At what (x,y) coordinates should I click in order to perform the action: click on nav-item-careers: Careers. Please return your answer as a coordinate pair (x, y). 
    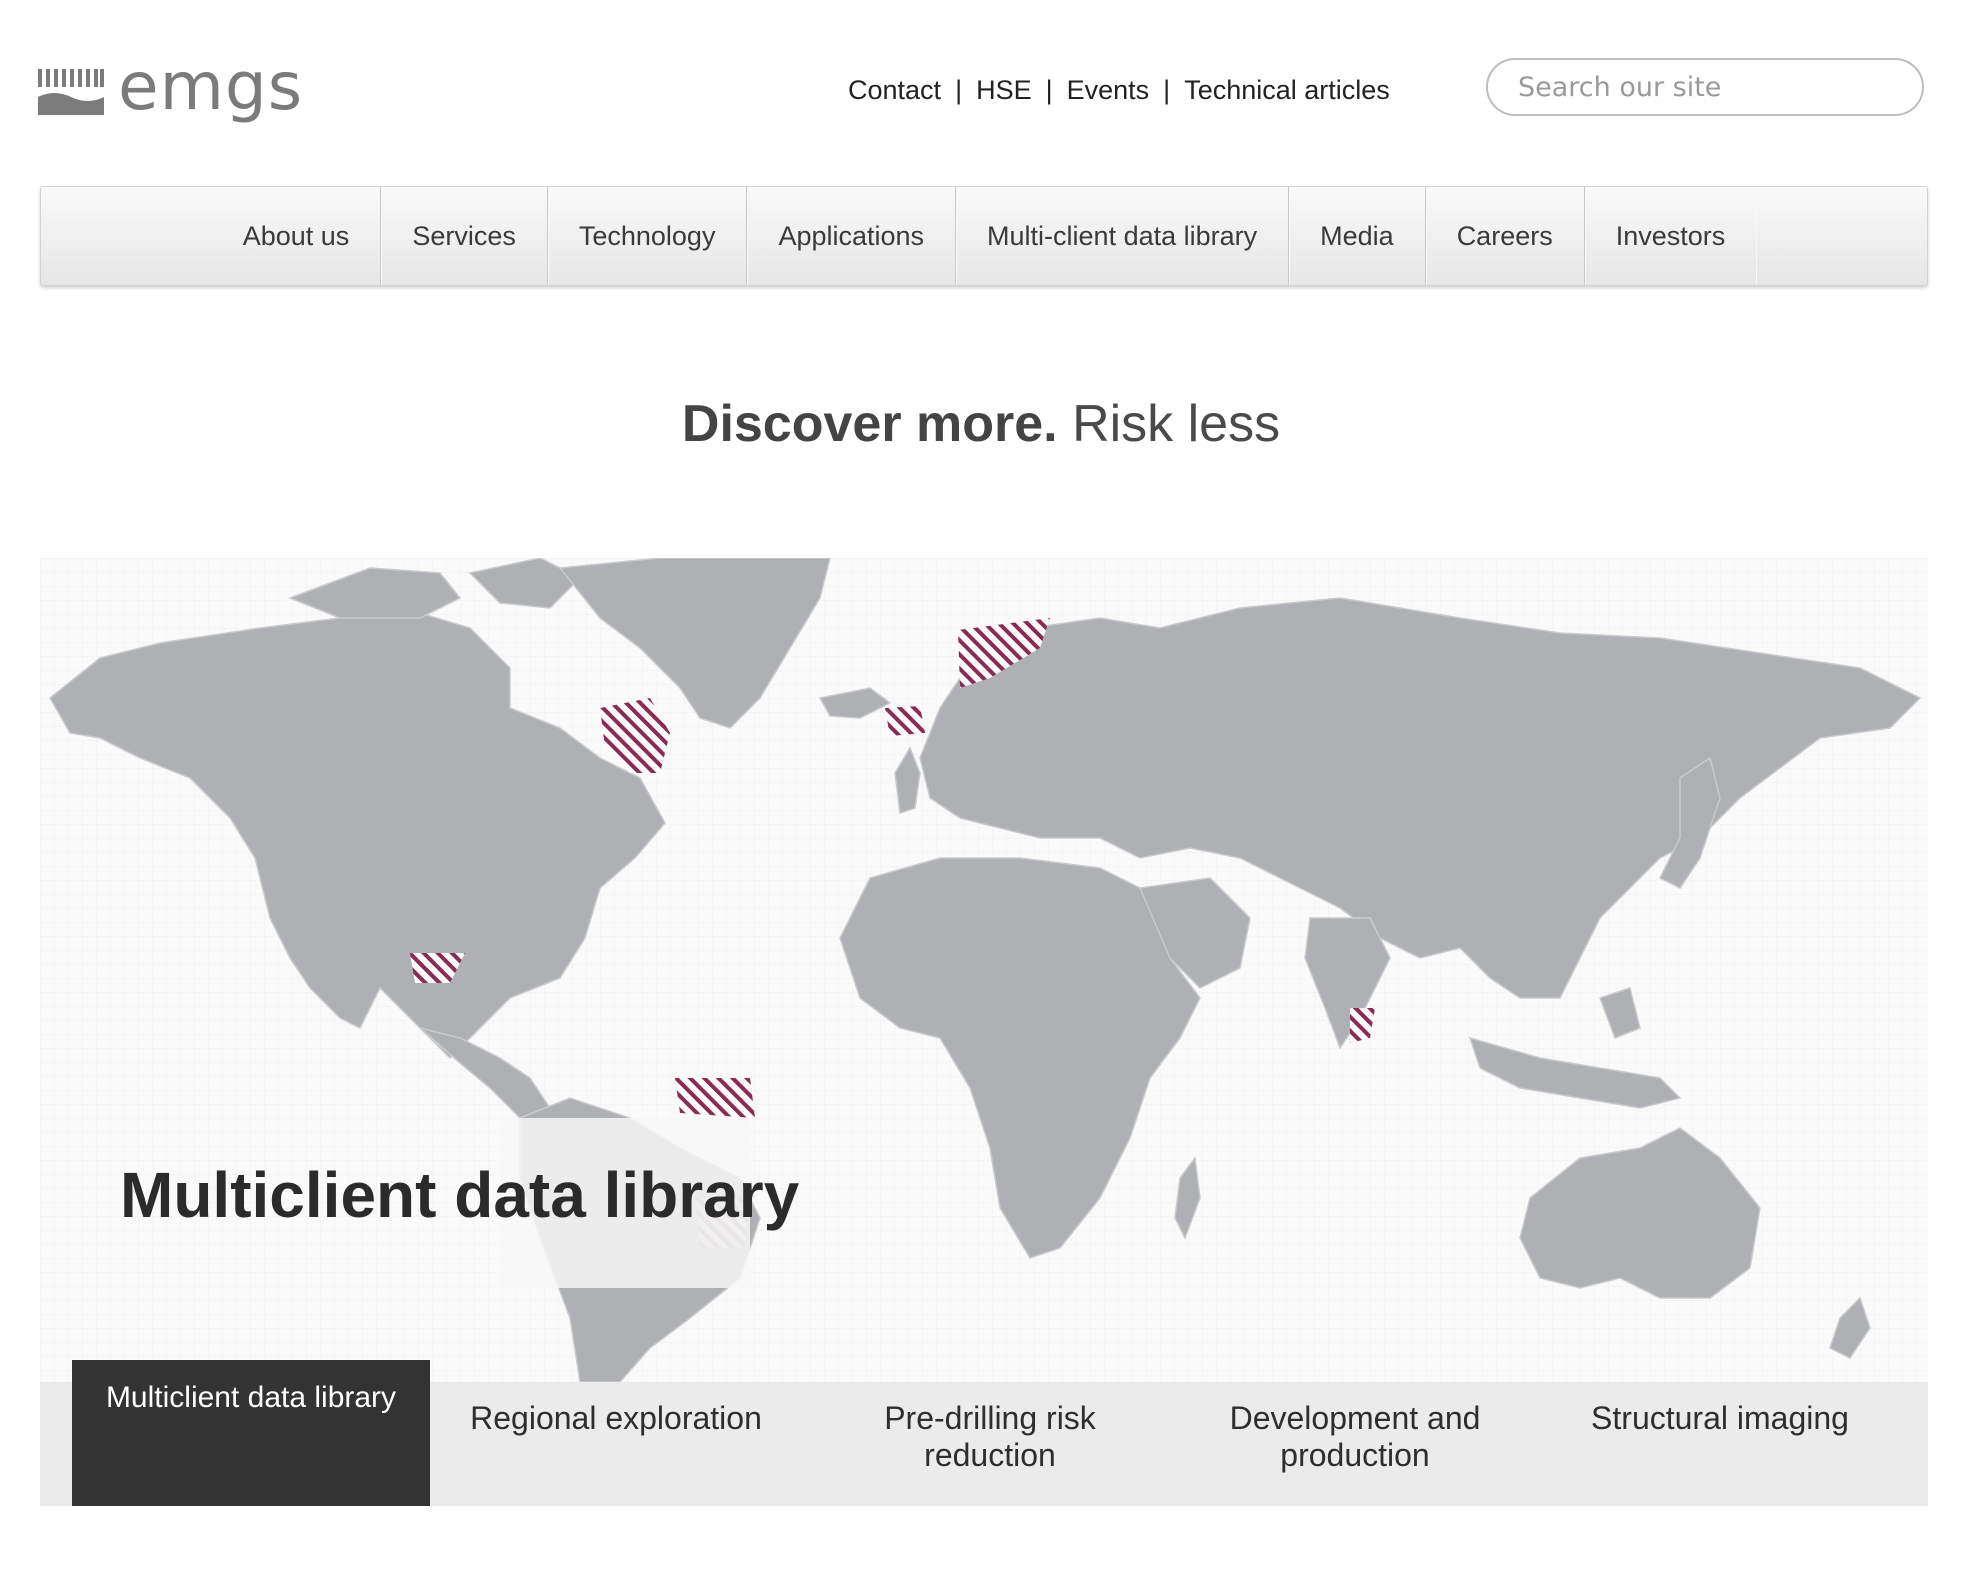
    Looking at the image, I should click on (1505, 236).